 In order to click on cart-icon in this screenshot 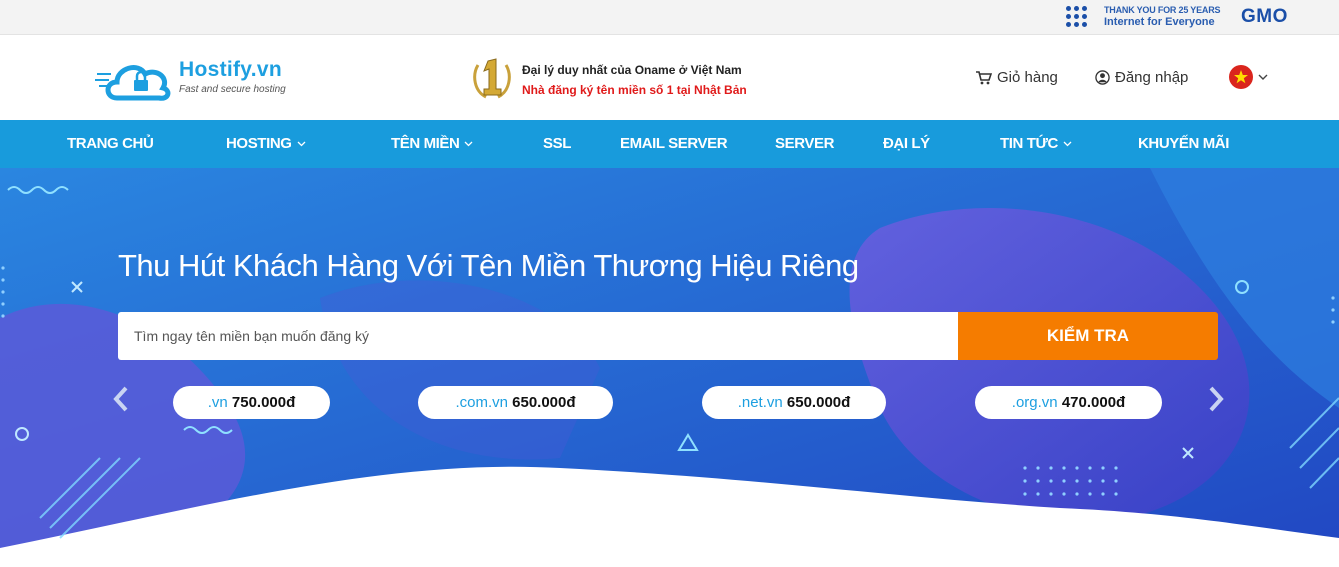, I will do `click(984, 77)`.